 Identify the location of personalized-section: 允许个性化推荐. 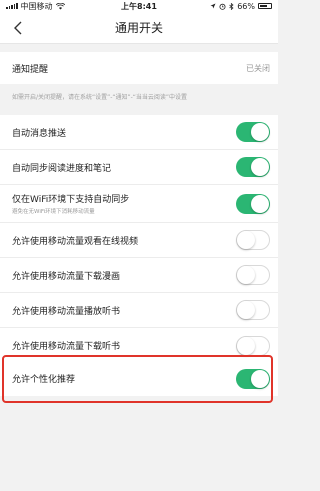
(139, 378).